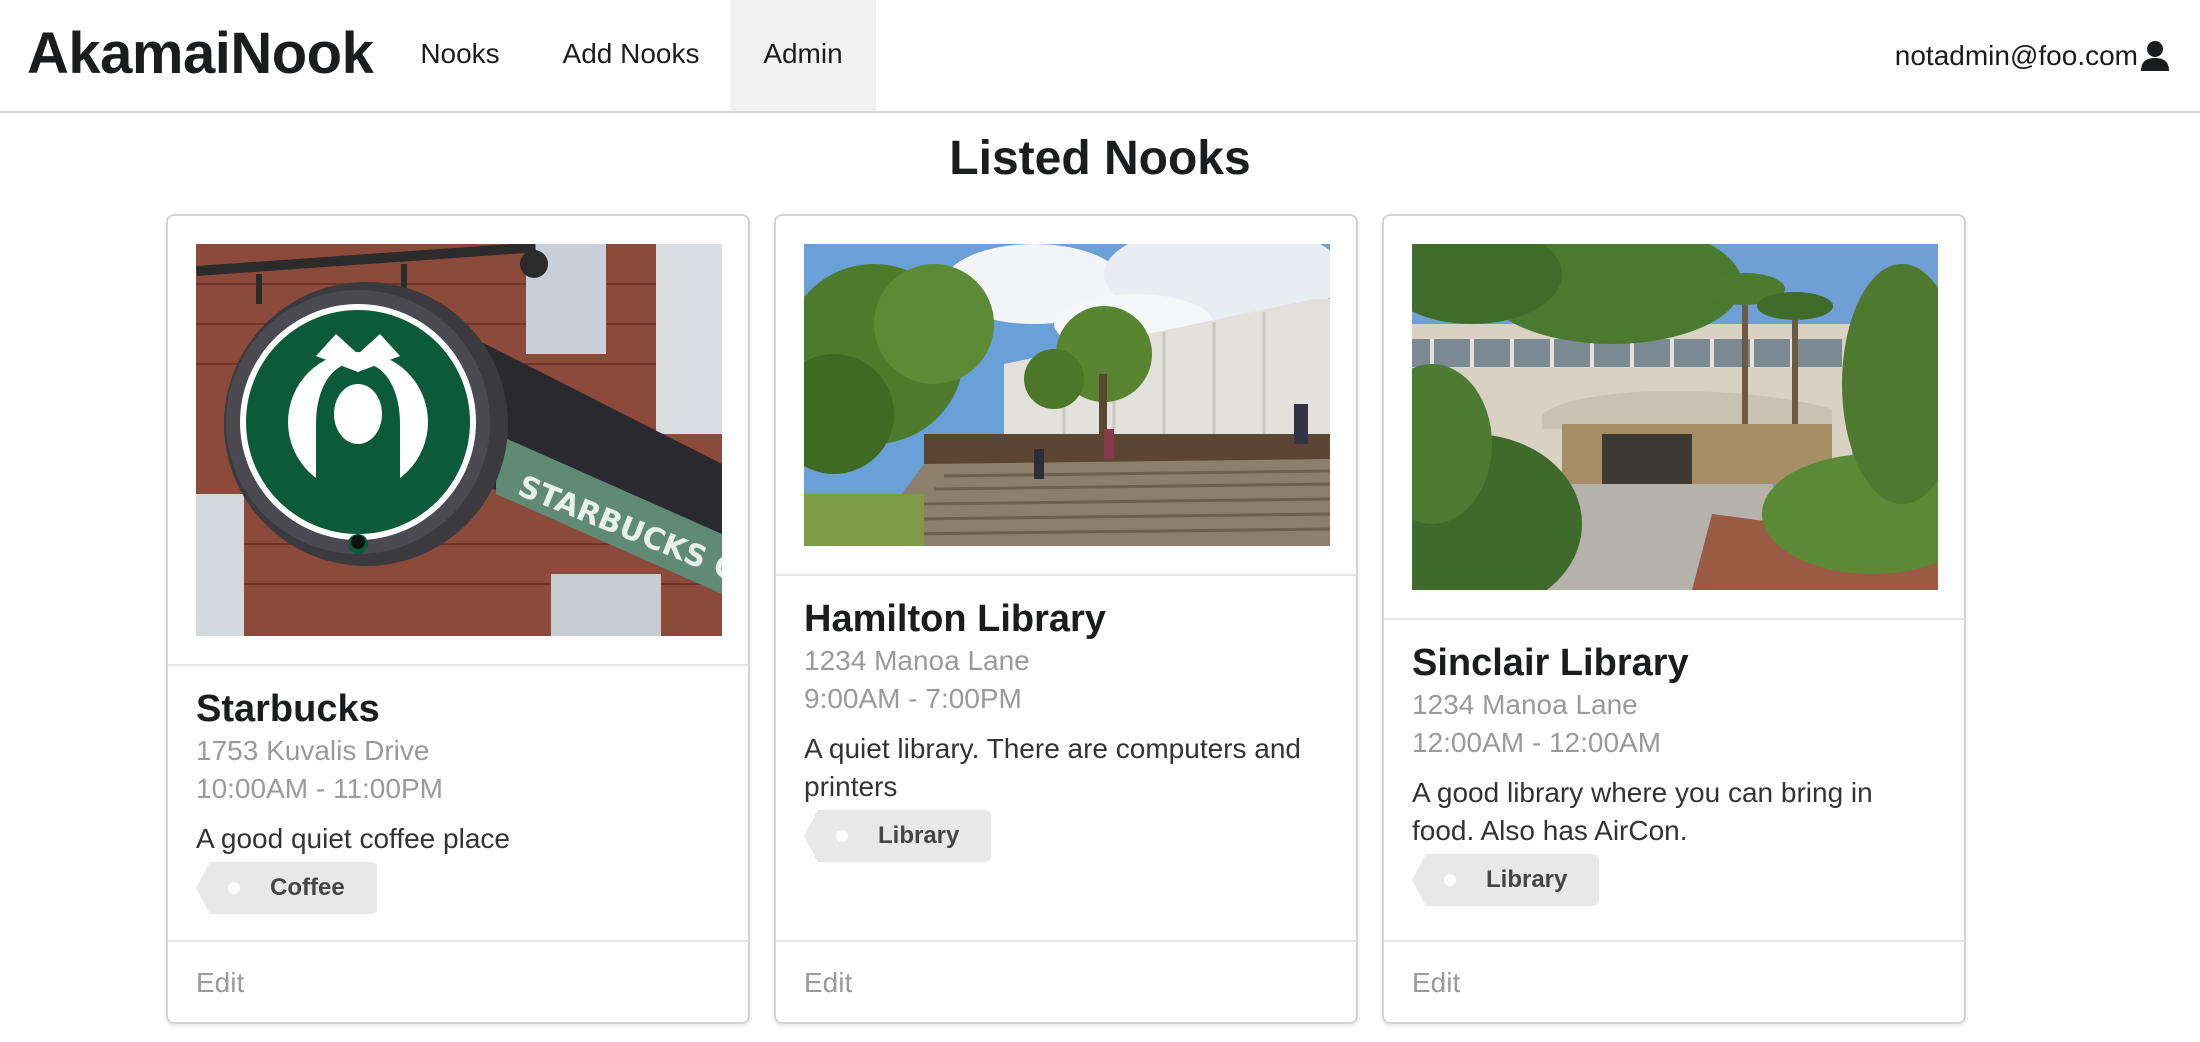 Image resolution: width=2200 pixels, height=1042 pixels. I want to click on nav-add-nooks: Add Nooks, so click(631, 55).